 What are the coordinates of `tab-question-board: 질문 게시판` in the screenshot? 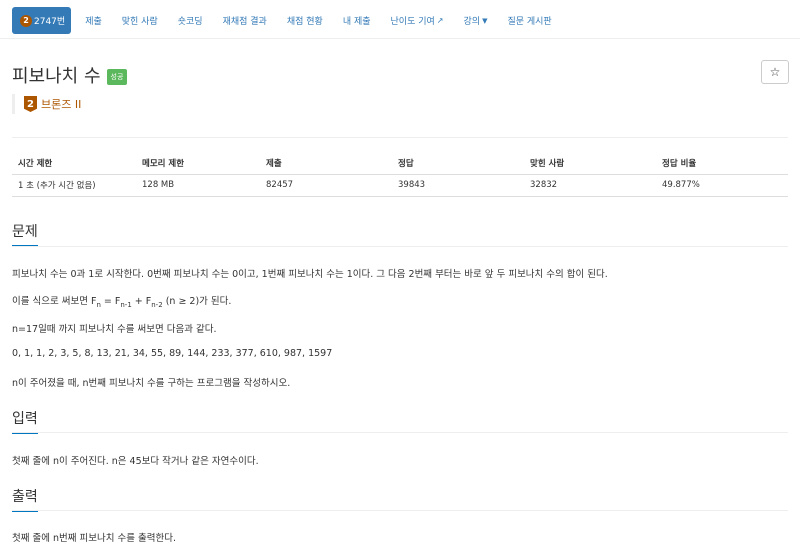 It's located at (529, 20).